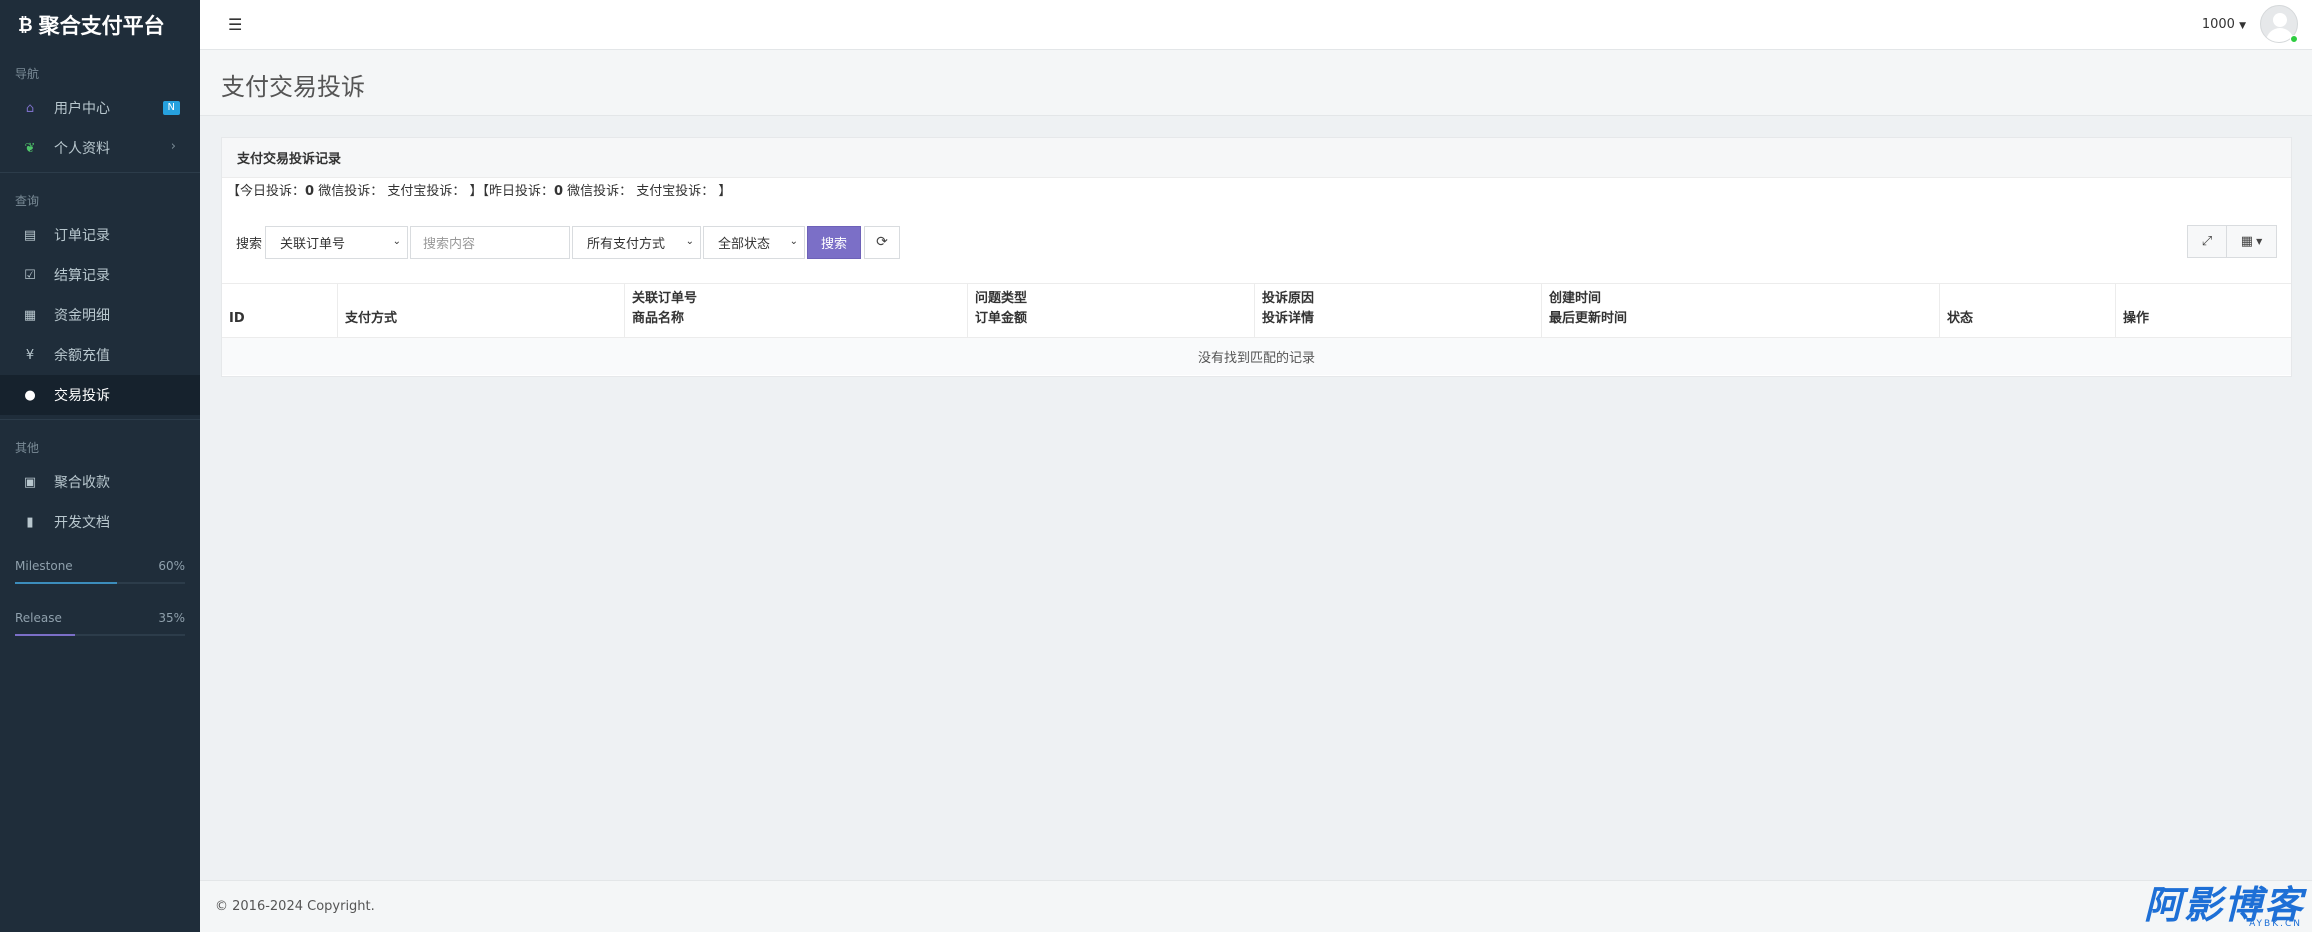  I want to click on grid-icon: ▦, so click(2247, 241).